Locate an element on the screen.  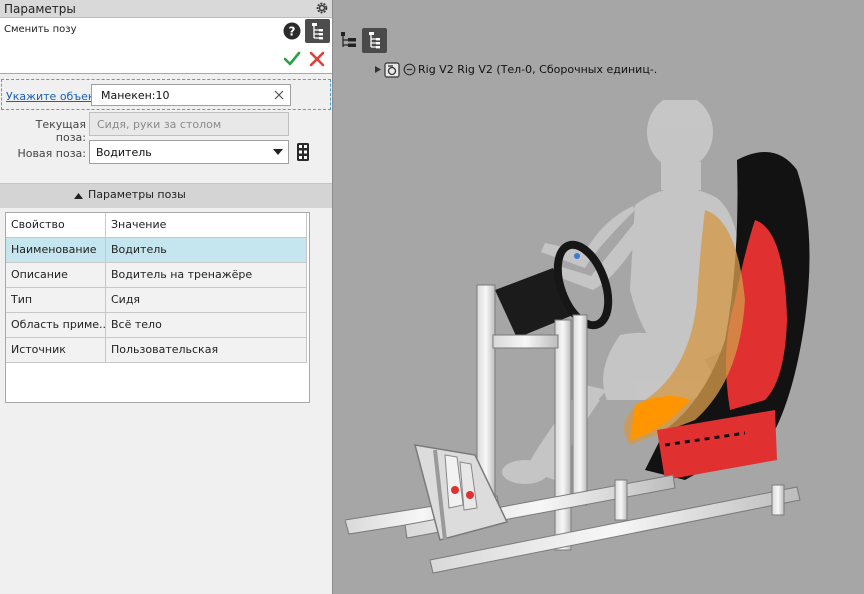
gear-icon is located at coordinates (322, 8).